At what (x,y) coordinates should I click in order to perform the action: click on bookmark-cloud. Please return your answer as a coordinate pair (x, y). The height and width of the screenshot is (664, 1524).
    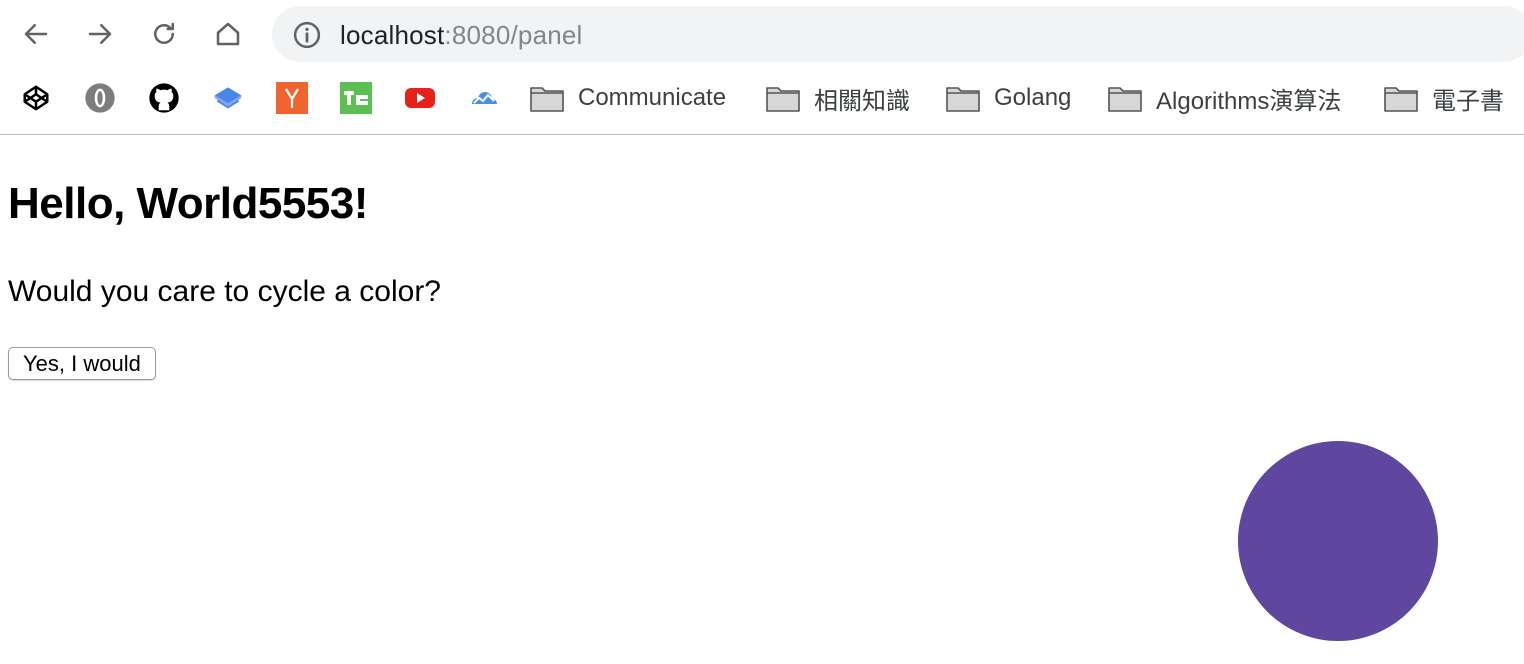
    Looking at the image, I should click on (484, 98).